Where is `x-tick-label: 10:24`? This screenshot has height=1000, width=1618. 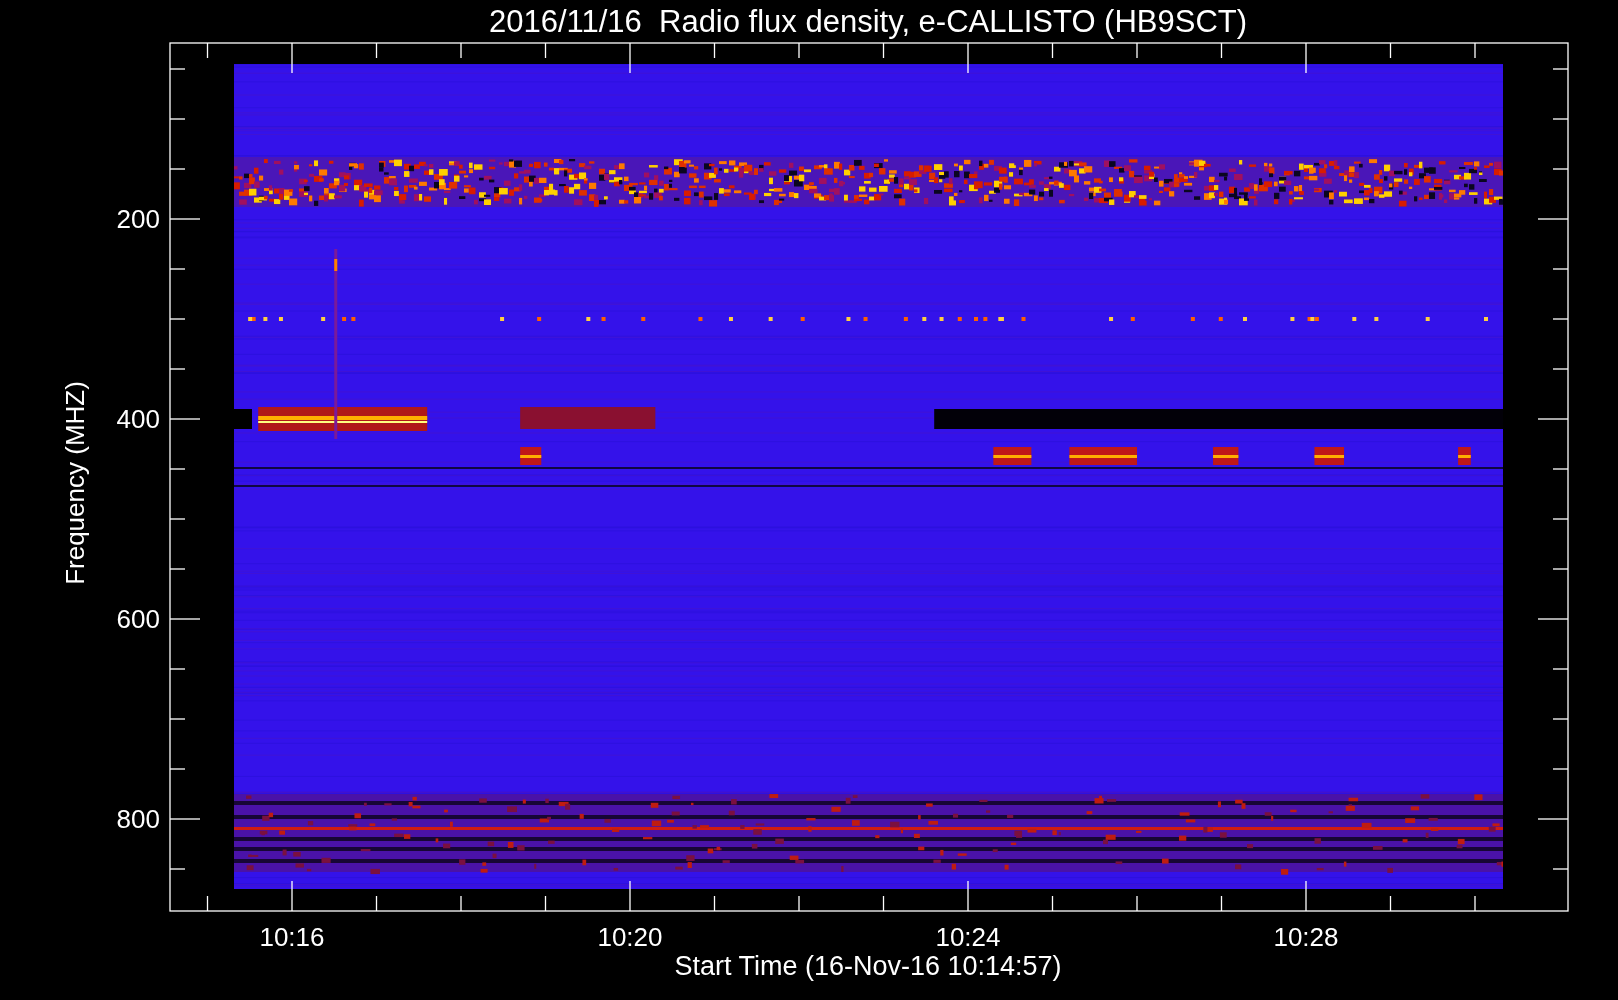
x-tick-label: 10:24 is located at coordinates (968, 937).